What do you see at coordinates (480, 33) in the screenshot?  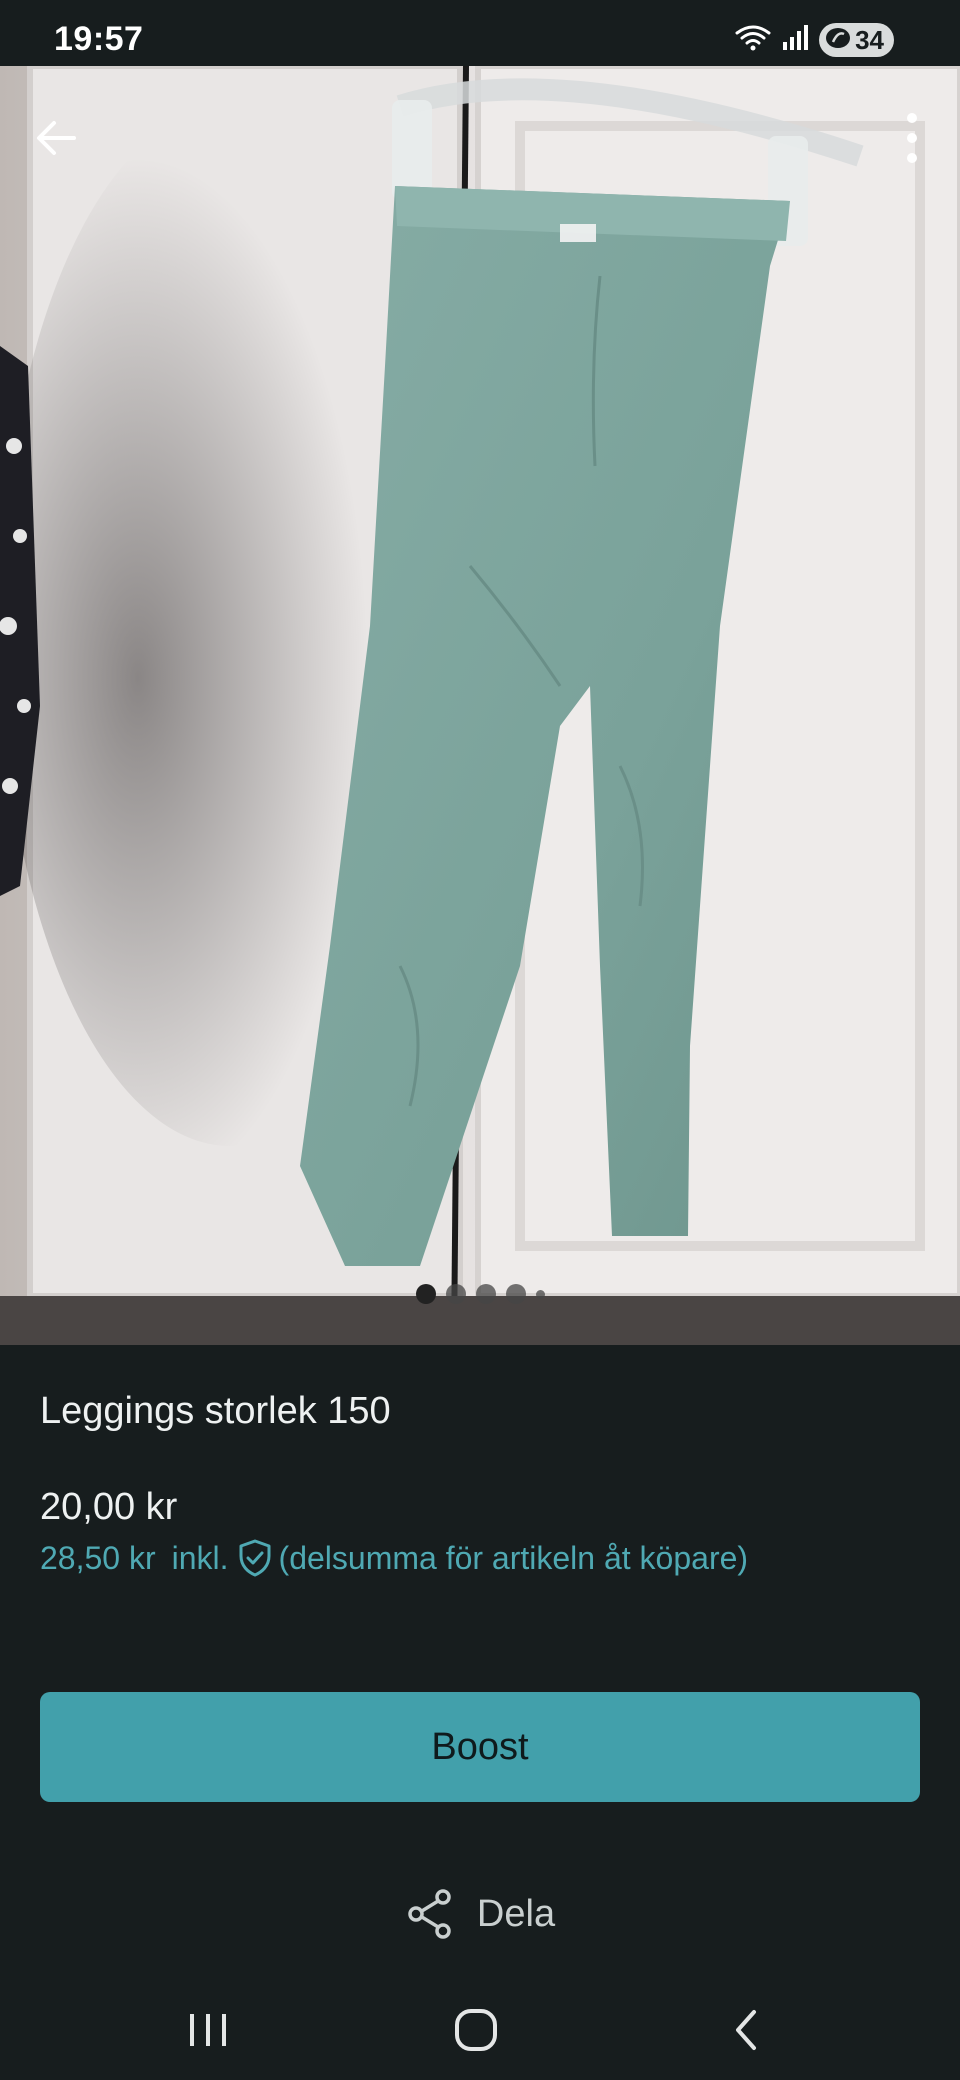 I see `status-bar: 19:57 34` at bounding box center [480, 33].